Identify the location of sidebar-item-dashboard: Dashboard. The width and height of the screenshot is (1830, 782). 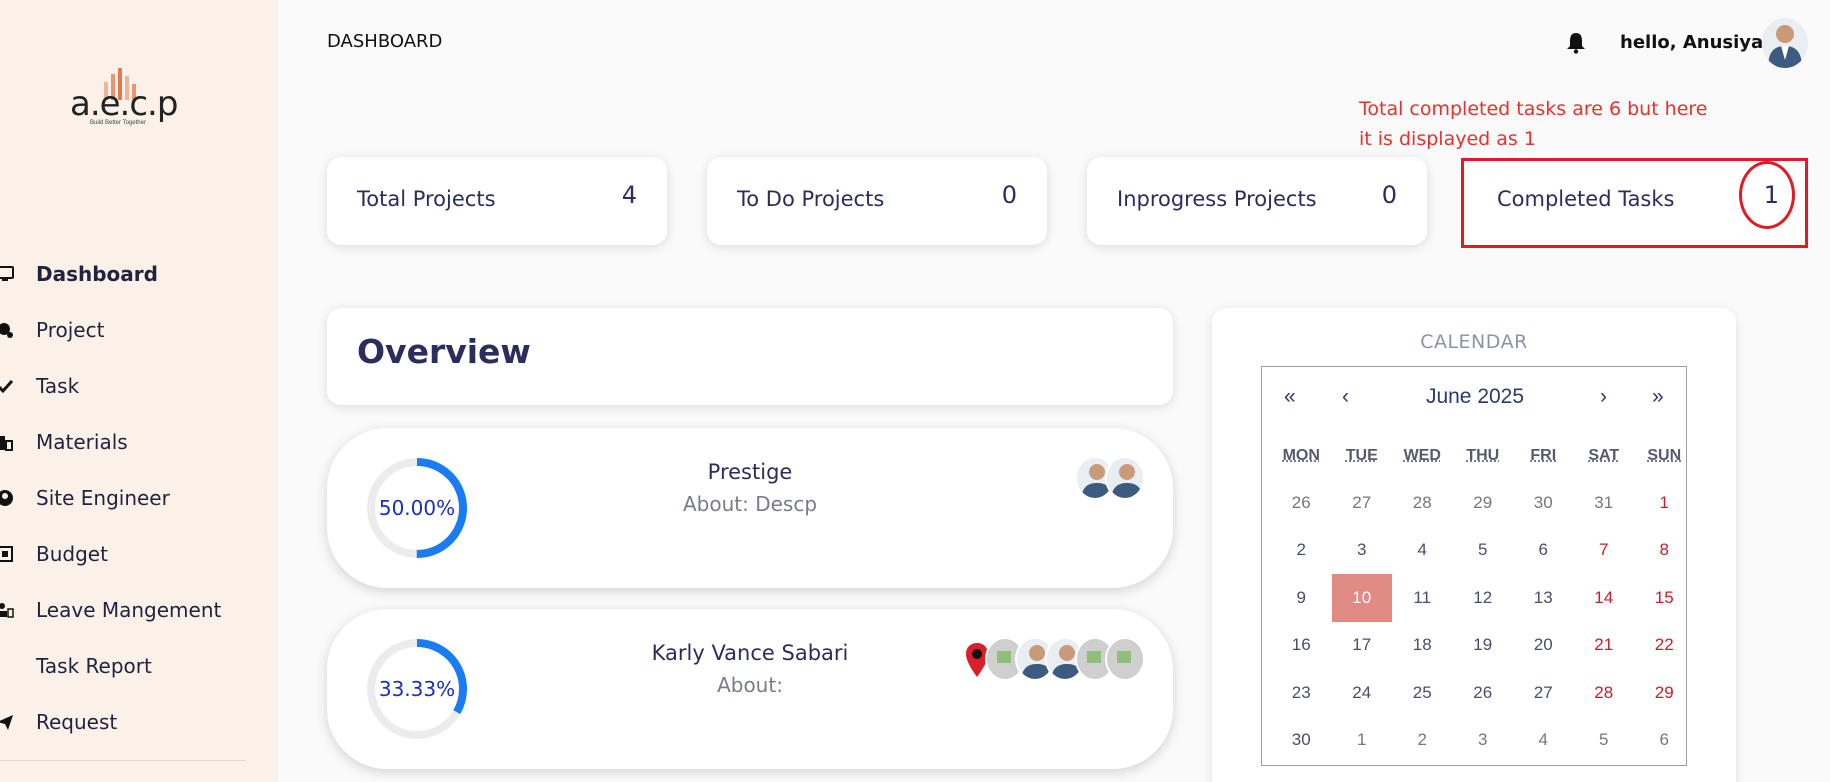
(139, 274).